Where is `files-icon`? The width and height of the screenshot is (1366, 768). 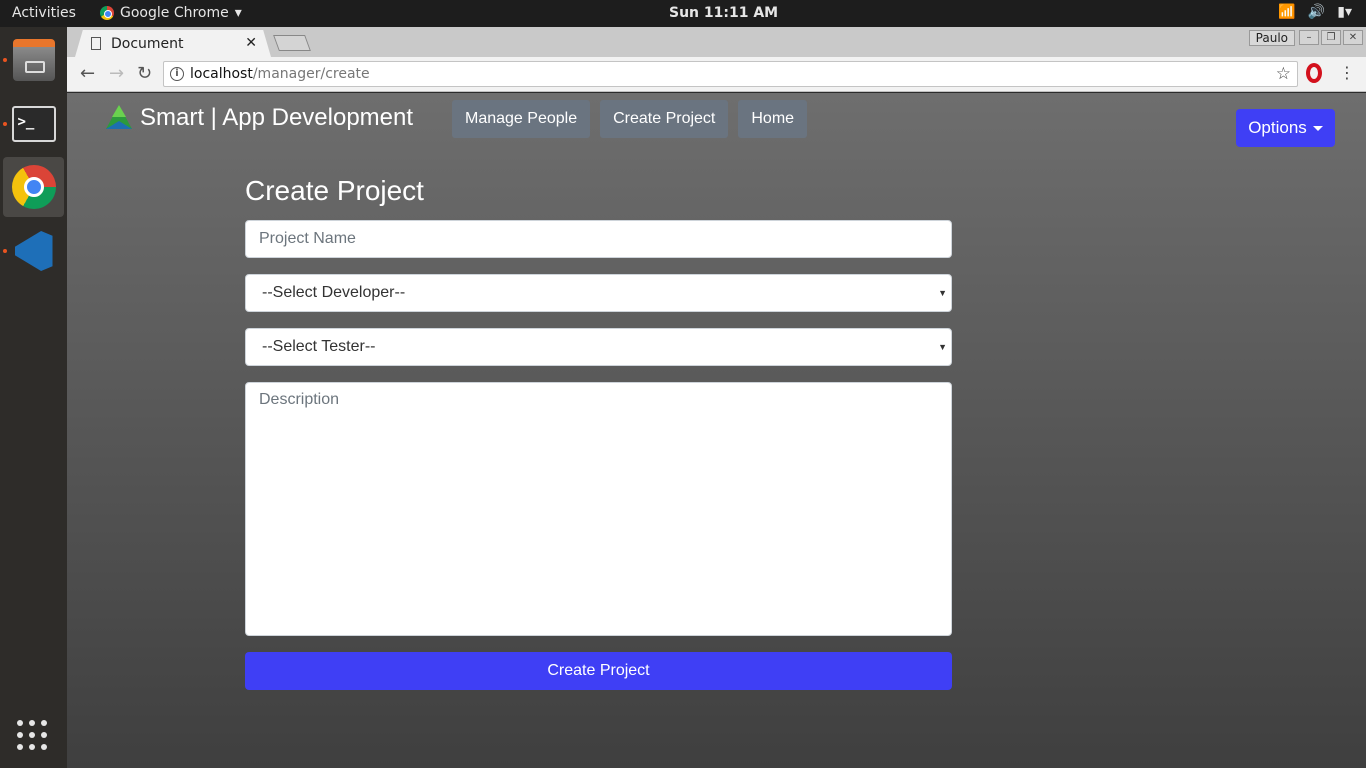 files-icon is located at coordinates (33, 60).